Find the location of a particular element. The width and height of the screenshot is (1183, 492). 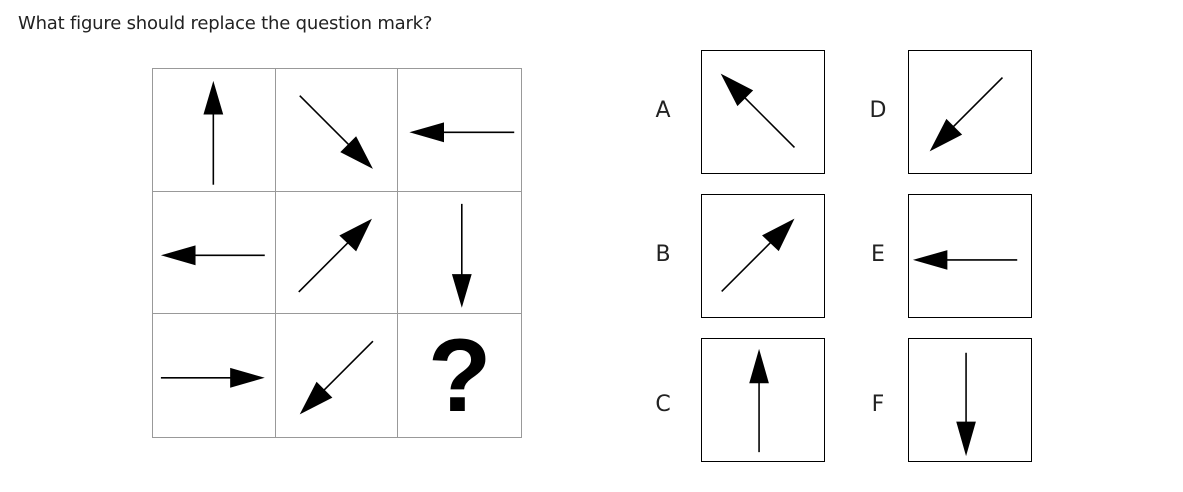

option-label: D is located at coordinates (878, 110).